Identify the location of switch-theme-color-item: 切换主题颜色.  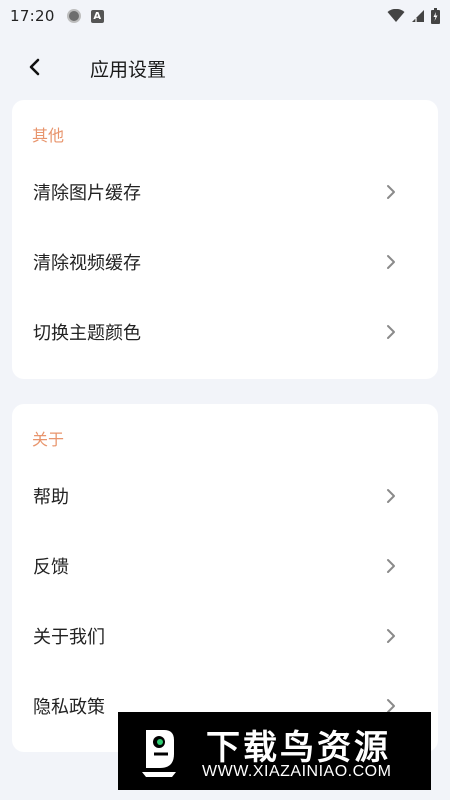
(225, 332).